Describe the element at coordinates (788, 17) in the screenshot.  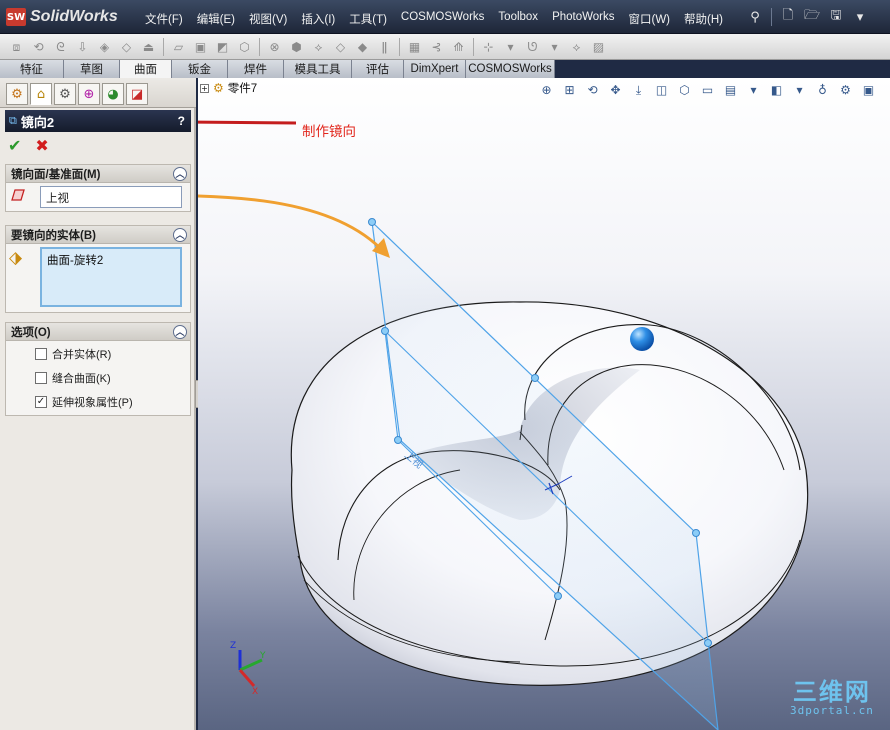
I see `new-document-icon: 🗋` at that location.